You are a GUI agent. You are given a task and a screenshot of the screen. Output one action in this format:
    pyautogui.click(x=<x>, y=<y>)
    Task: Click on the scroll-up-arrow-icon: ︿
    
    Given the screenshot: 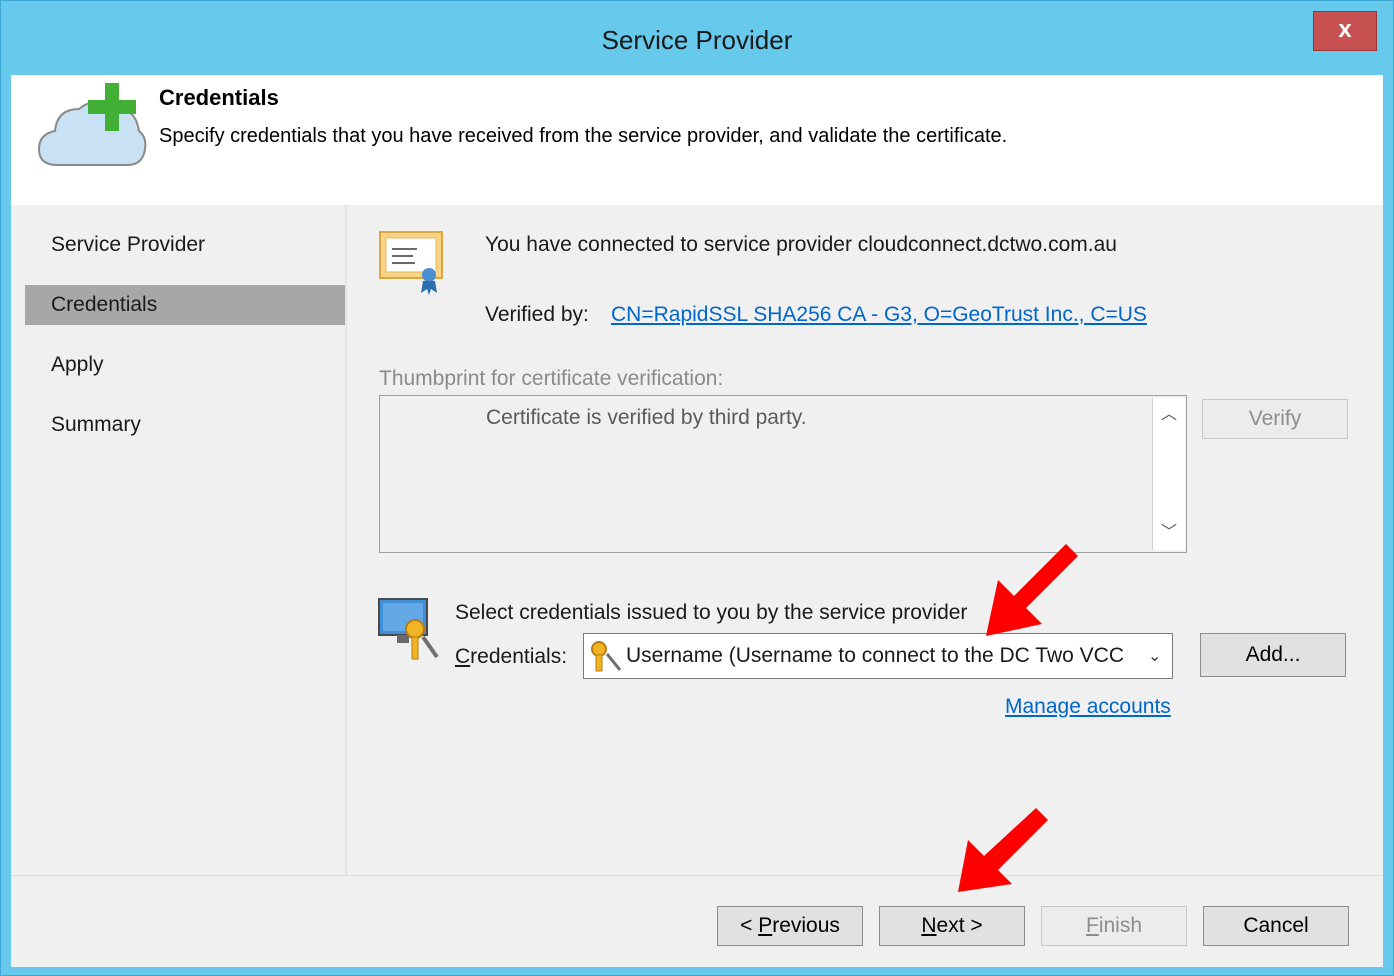 What is the action you would take?
    pyautogui.click(x=1169, y=415)
    